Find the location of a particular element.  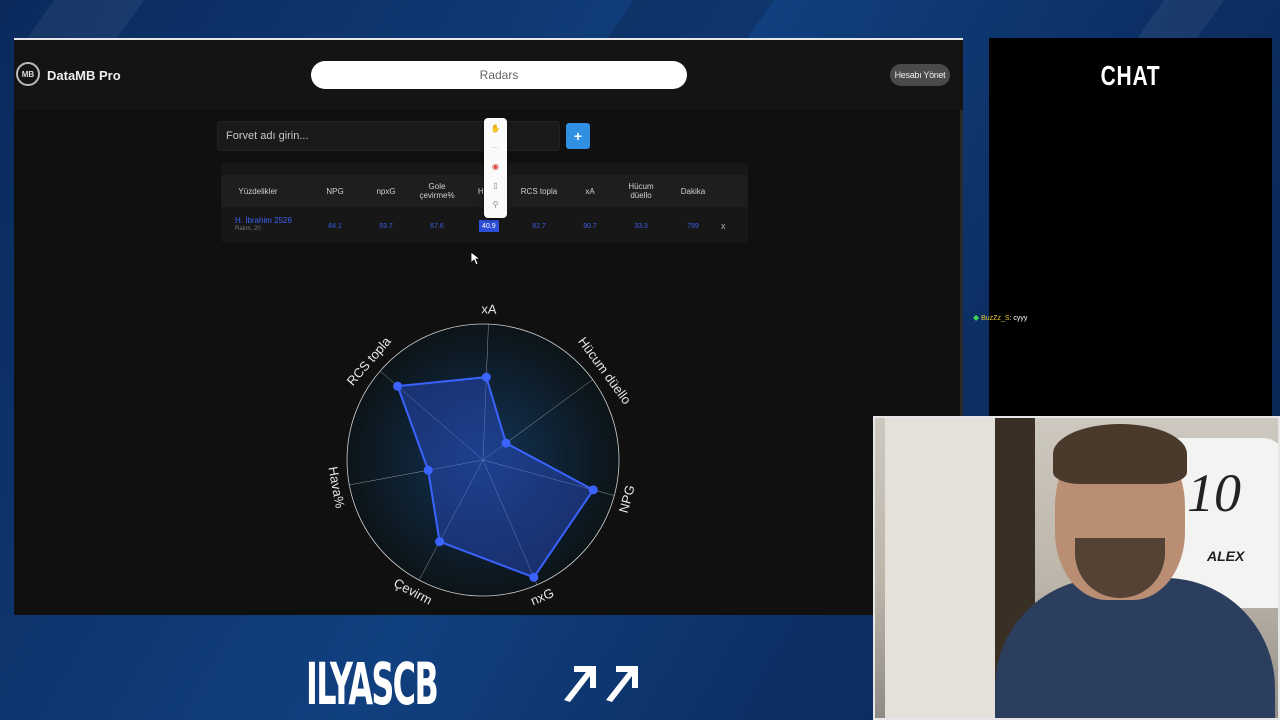

badge-icon: ◆ is located at coordinates (976, 317).